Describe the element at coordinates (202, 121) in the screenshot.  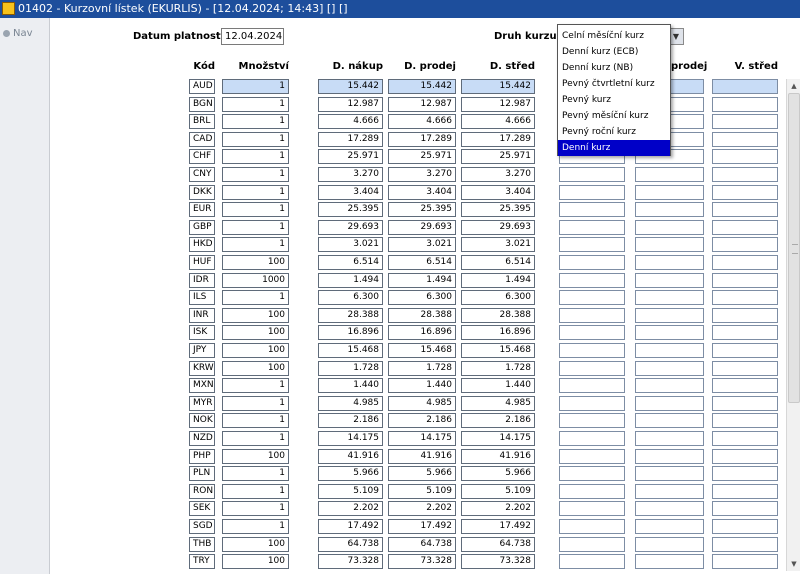
I see `cell-kod: BRL` at that location.